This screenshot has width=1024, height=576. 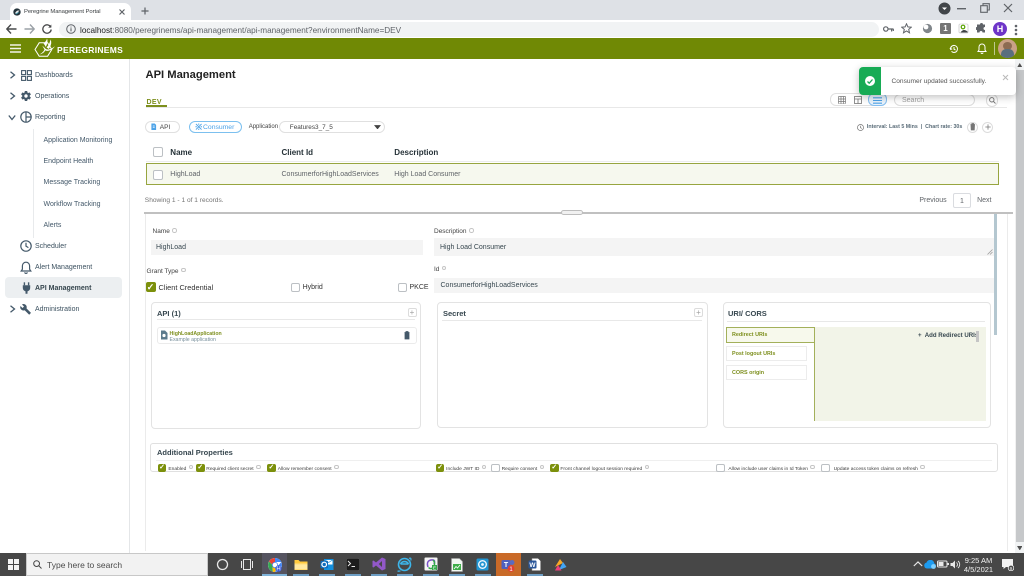 What do you see at coordinates (278, 568) in the screenshot?
I see `svg-text: H` at bounding box center [278, 568].